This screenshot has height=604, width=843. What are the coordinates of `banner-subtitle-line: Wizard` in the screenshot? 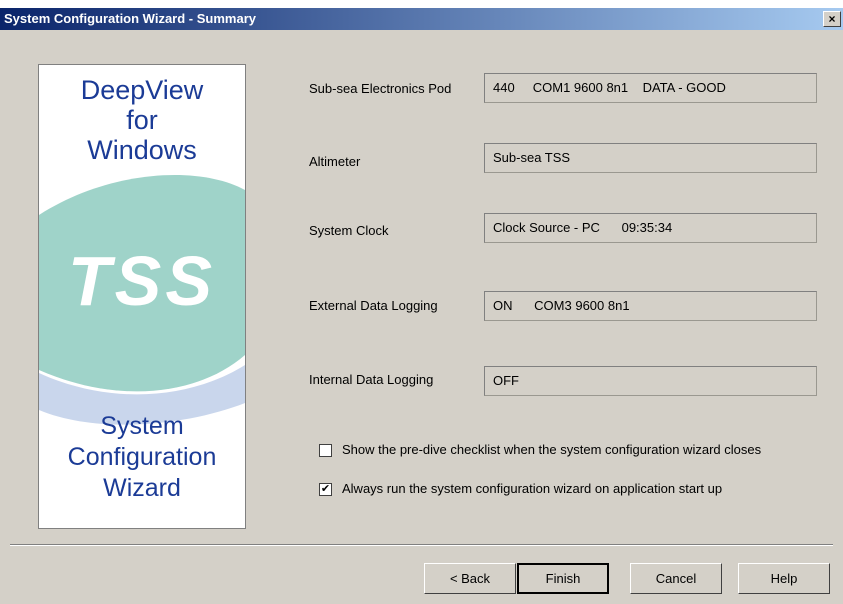 It's located at (142, 488).